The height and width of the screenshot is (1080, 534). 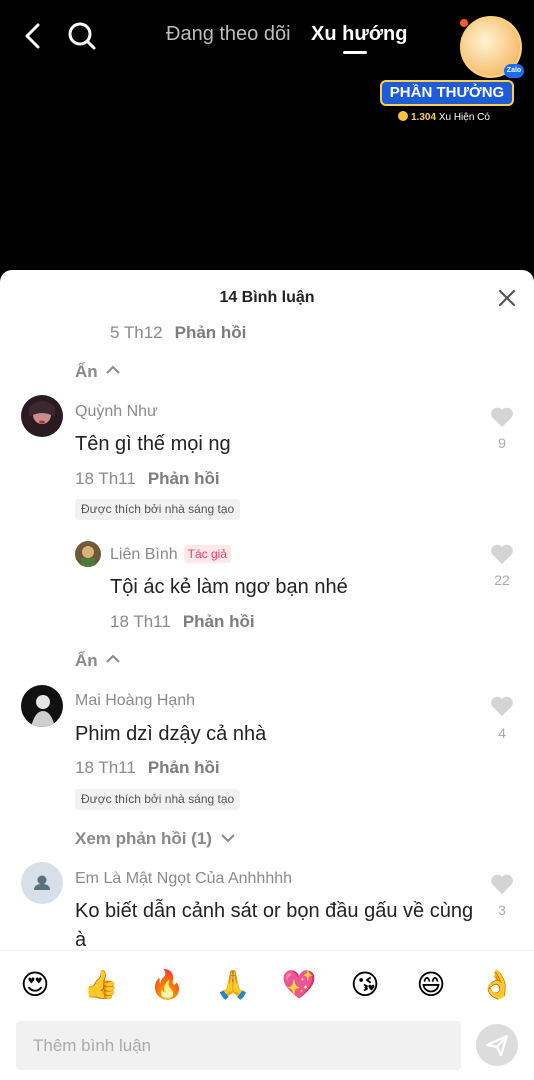 What do you see at coordinates (502, 580) in the screenshot?
I see `like-count: 22` at bounding box center [502, 580].